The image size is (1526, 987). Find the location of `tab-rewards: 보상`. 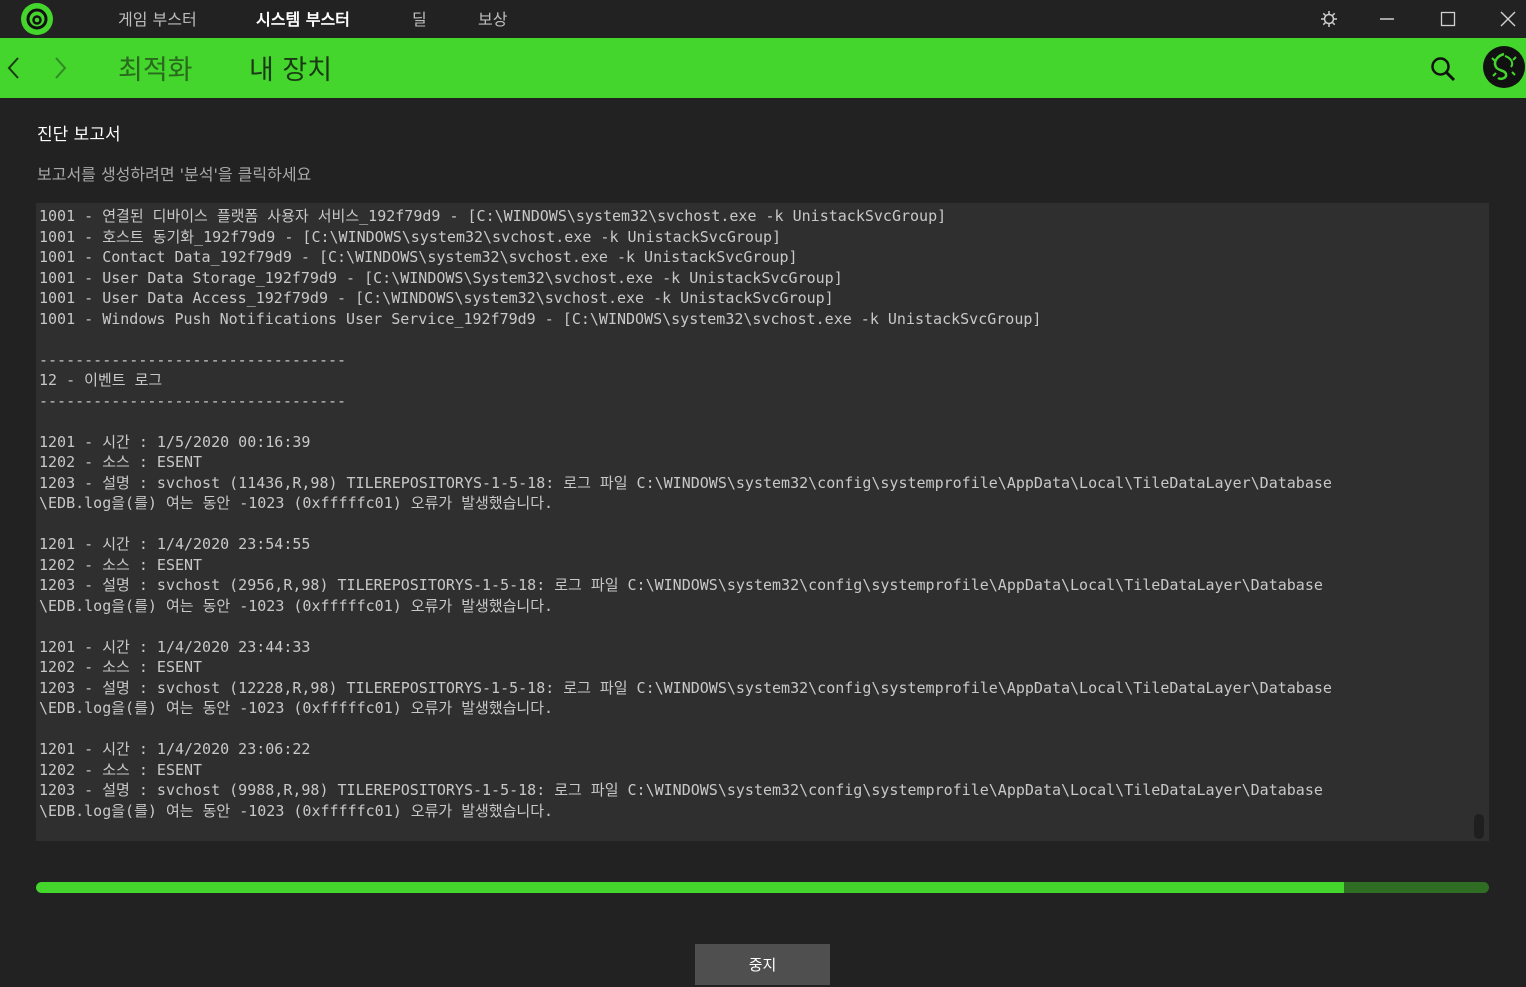

tab-rewards: 보상 is located at coordinates (492, 18).